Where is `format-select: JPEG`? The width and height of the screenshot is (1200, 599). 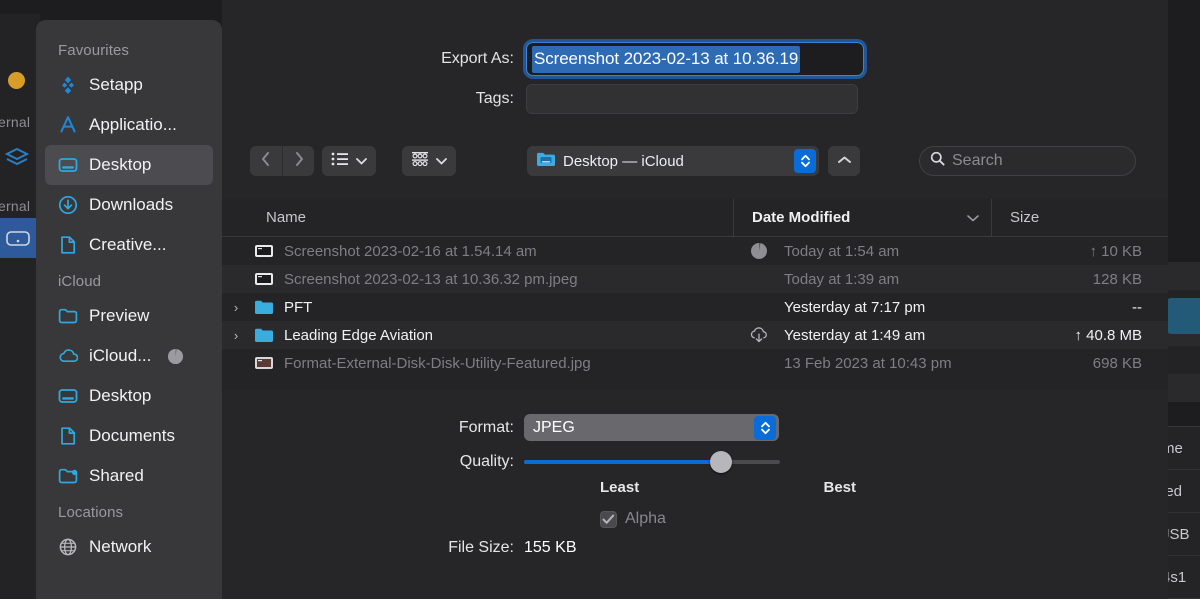
format-select: JPEG is located at coordinates (651, 427).